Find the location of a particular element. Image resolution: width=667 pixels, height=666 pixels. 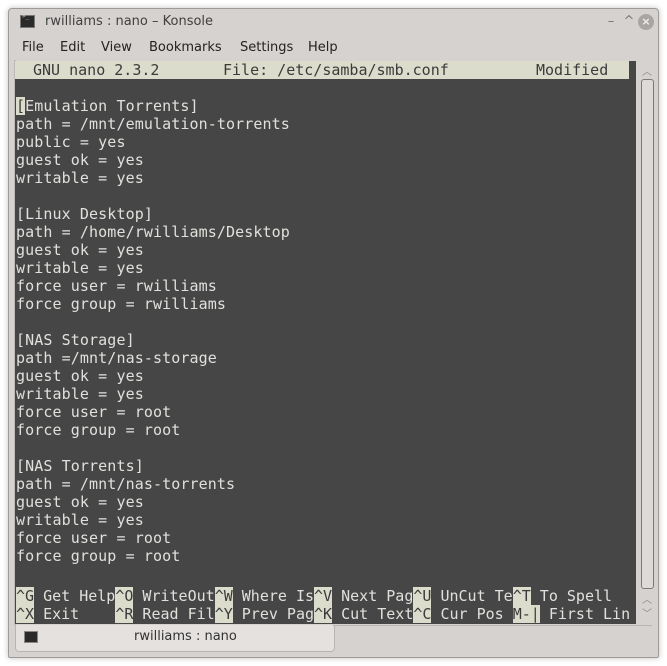

shortcut-label: WriteOut is located at coordinates (174, 596).